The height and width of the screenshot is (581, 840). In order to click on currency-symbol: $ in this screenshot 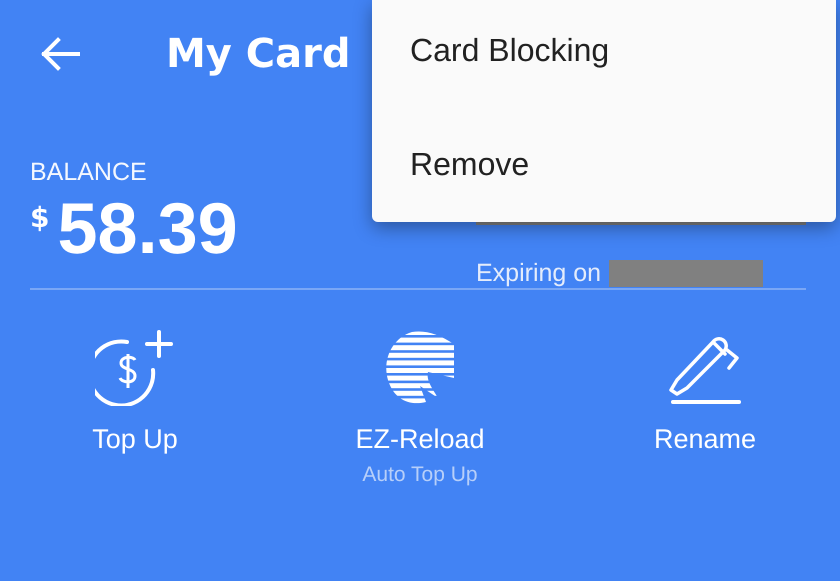, I will do `click(40, 217)`.